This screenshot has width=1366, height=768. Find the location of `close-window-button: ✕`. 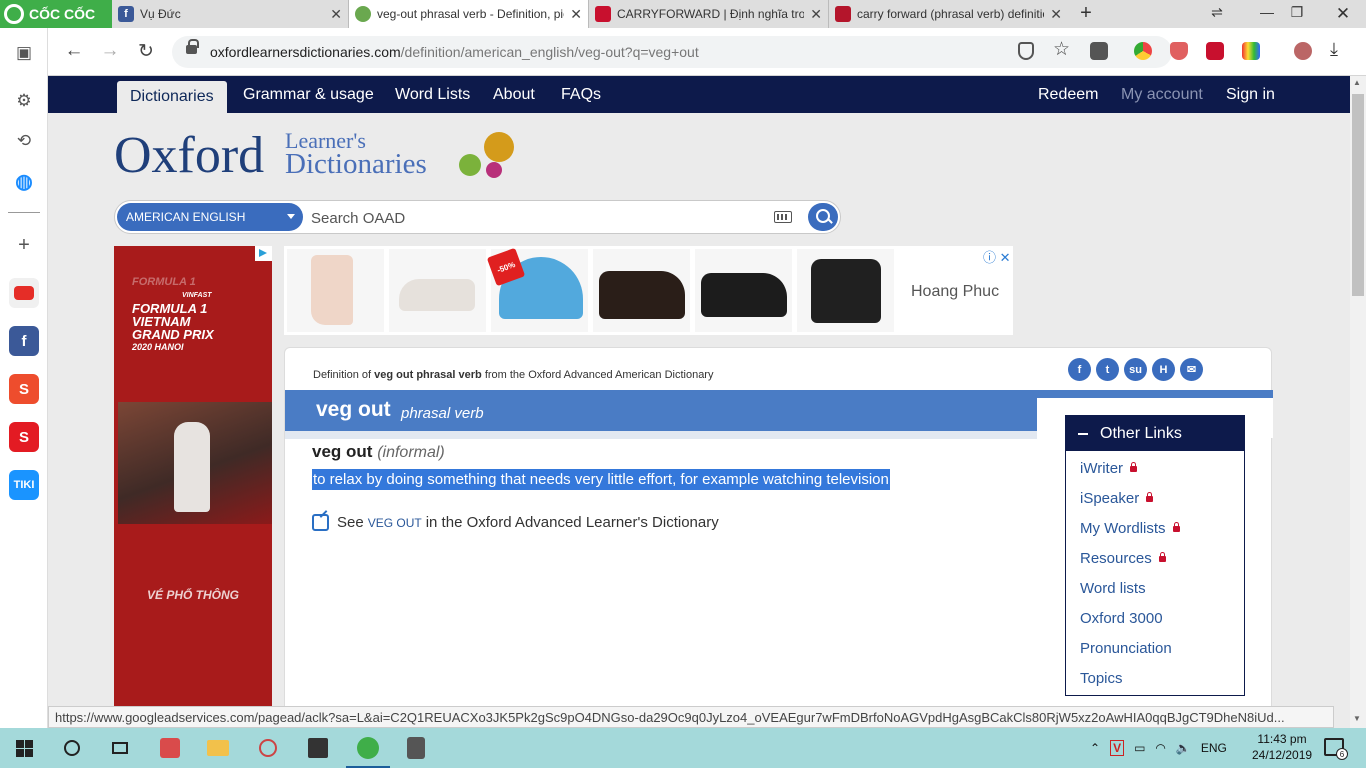

close-window-button: ✕ is located at coordinates (1343, 14).